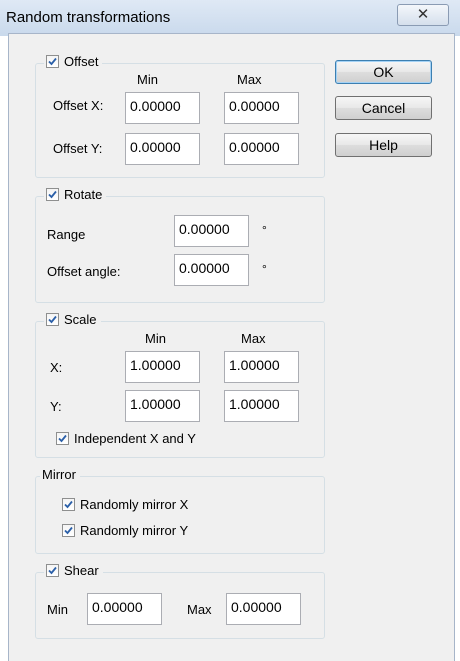 Image resolution: width=460 pixels, height=661 pixels. I want to click on rotate-offset-angle-input: 0.00000, so click(211, 270).